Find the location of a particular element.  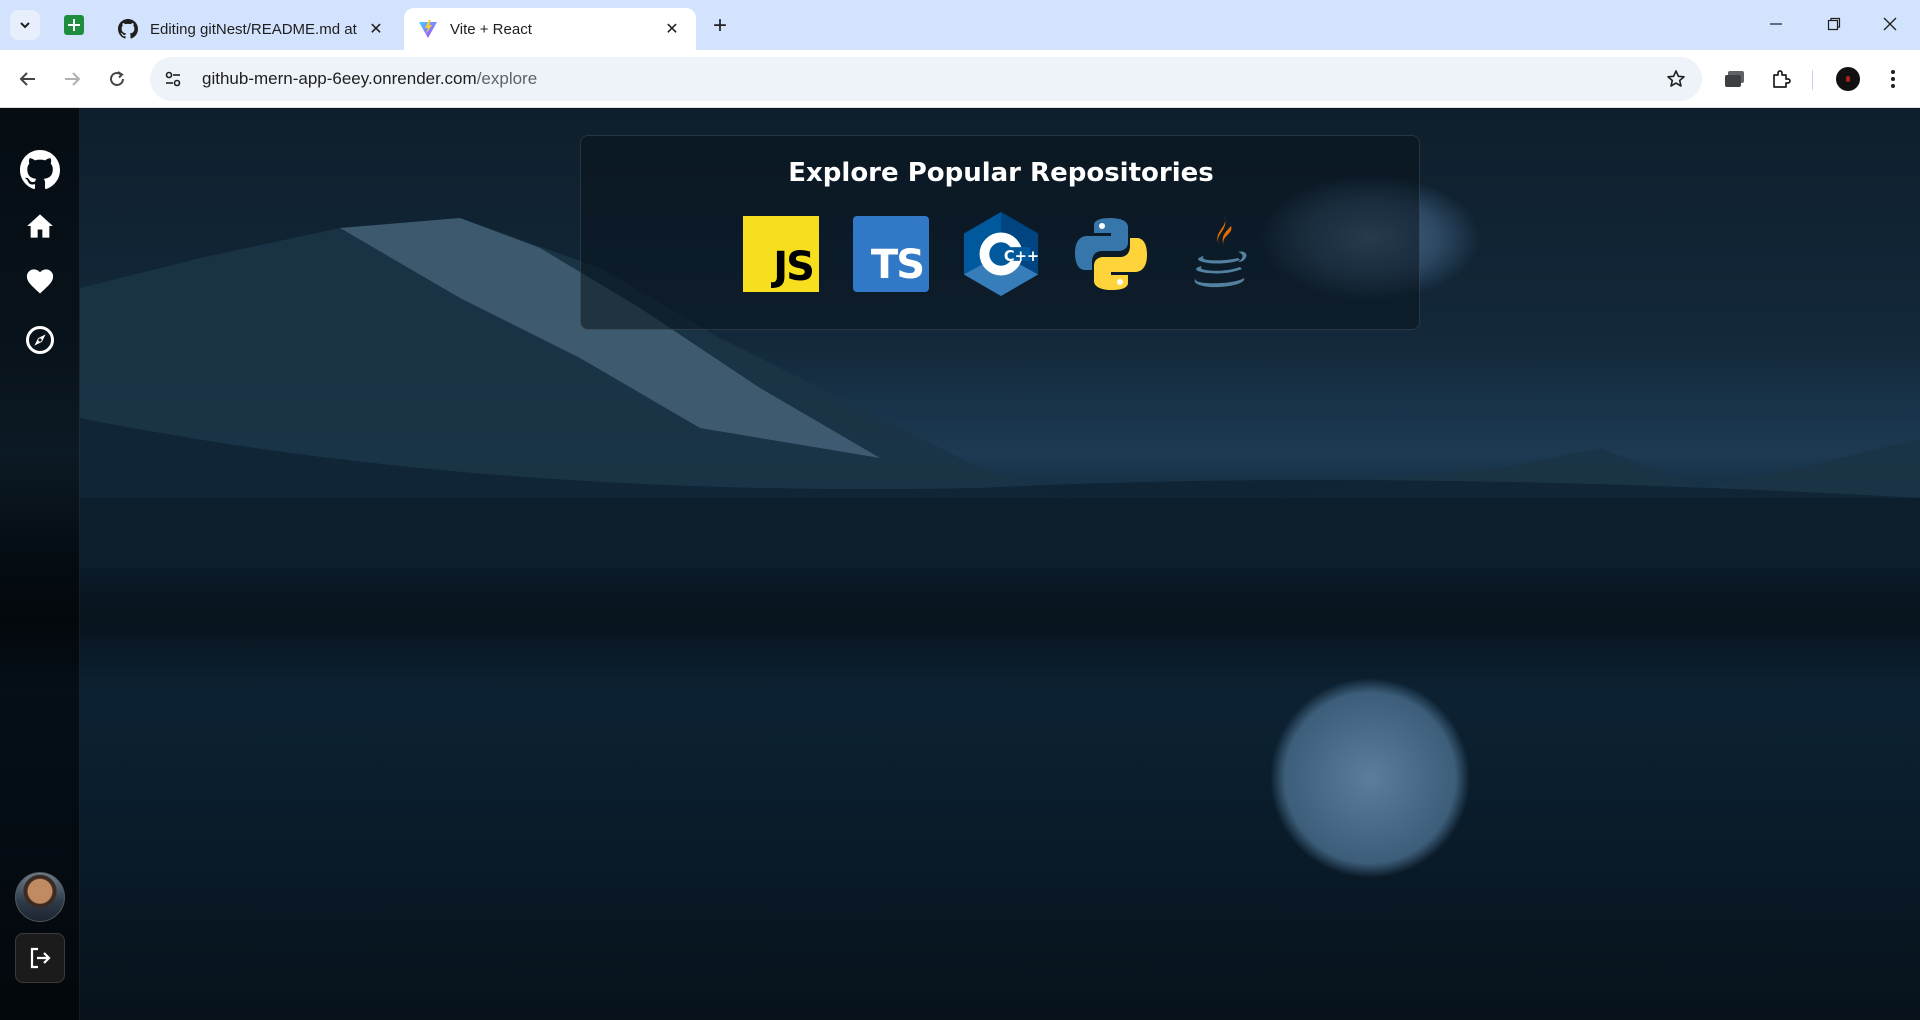

arrow-left-icon is located at coordinates (27, 79).